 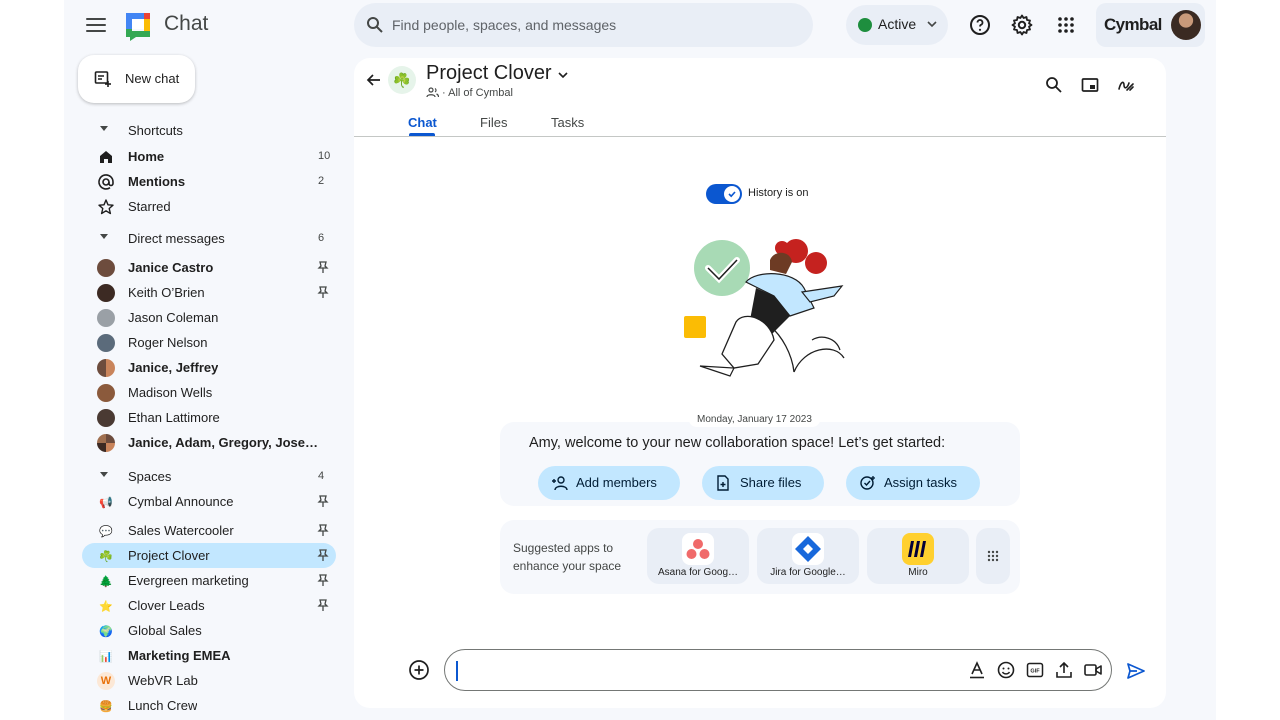 What do you see at coordinates (106, 706) in the screenshot?
I see `space-emoji-icon: 🍔` at bounding box center [106, 706].